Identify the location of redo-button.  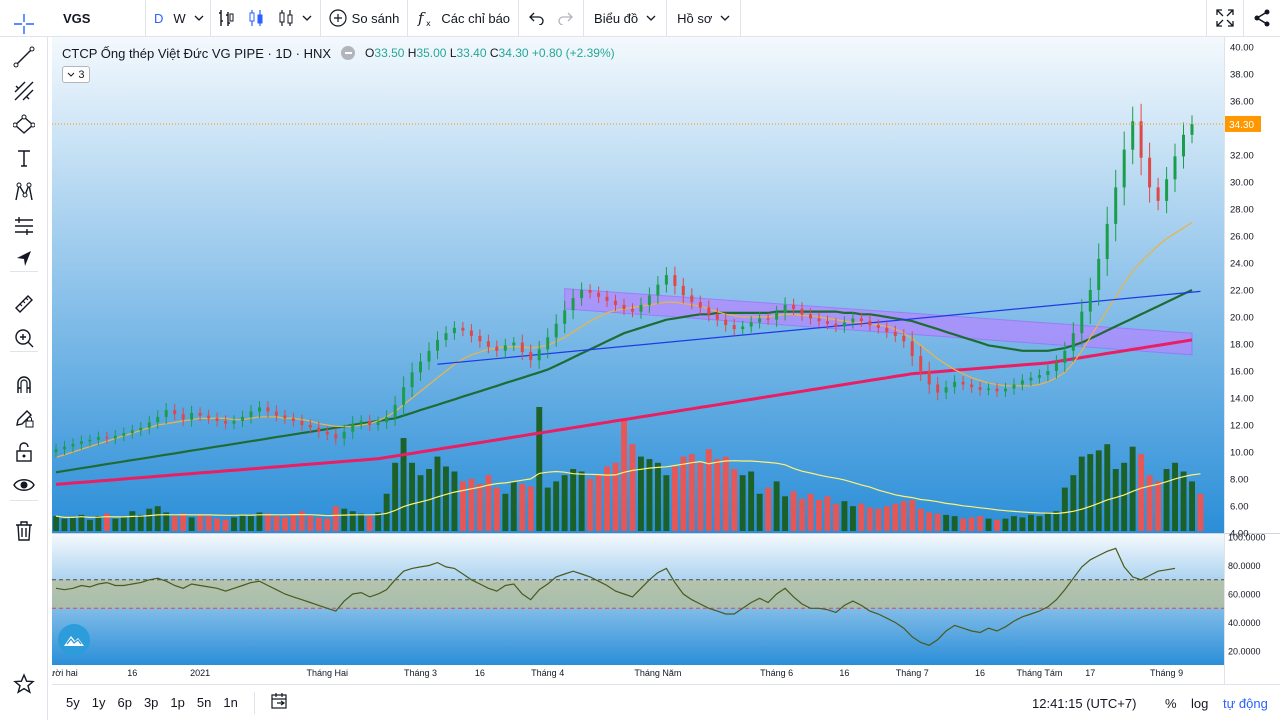
(567, 18).